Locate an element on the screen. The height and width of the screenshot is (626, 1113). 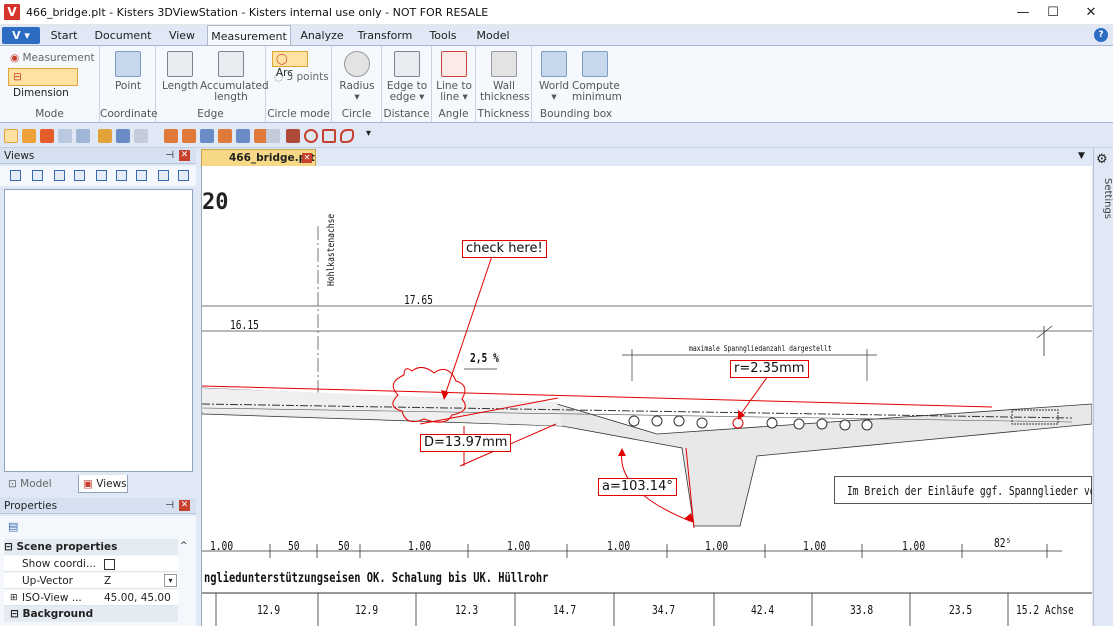
view-front-icon is located at coordinates (171, 136).